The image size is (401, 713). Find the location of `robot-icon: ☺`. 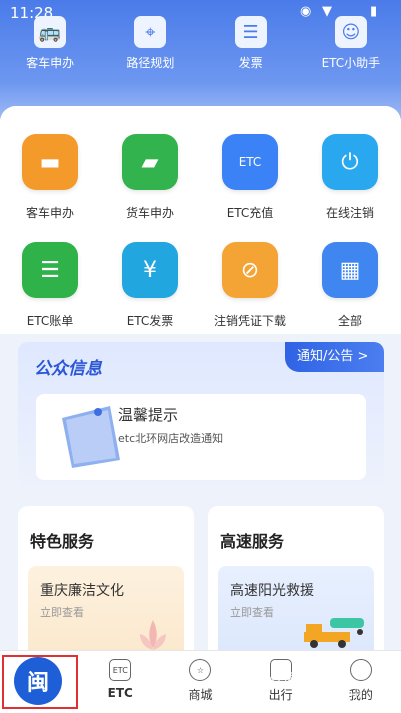

robot-icon: ☺ is located at coordinates (350, 32).